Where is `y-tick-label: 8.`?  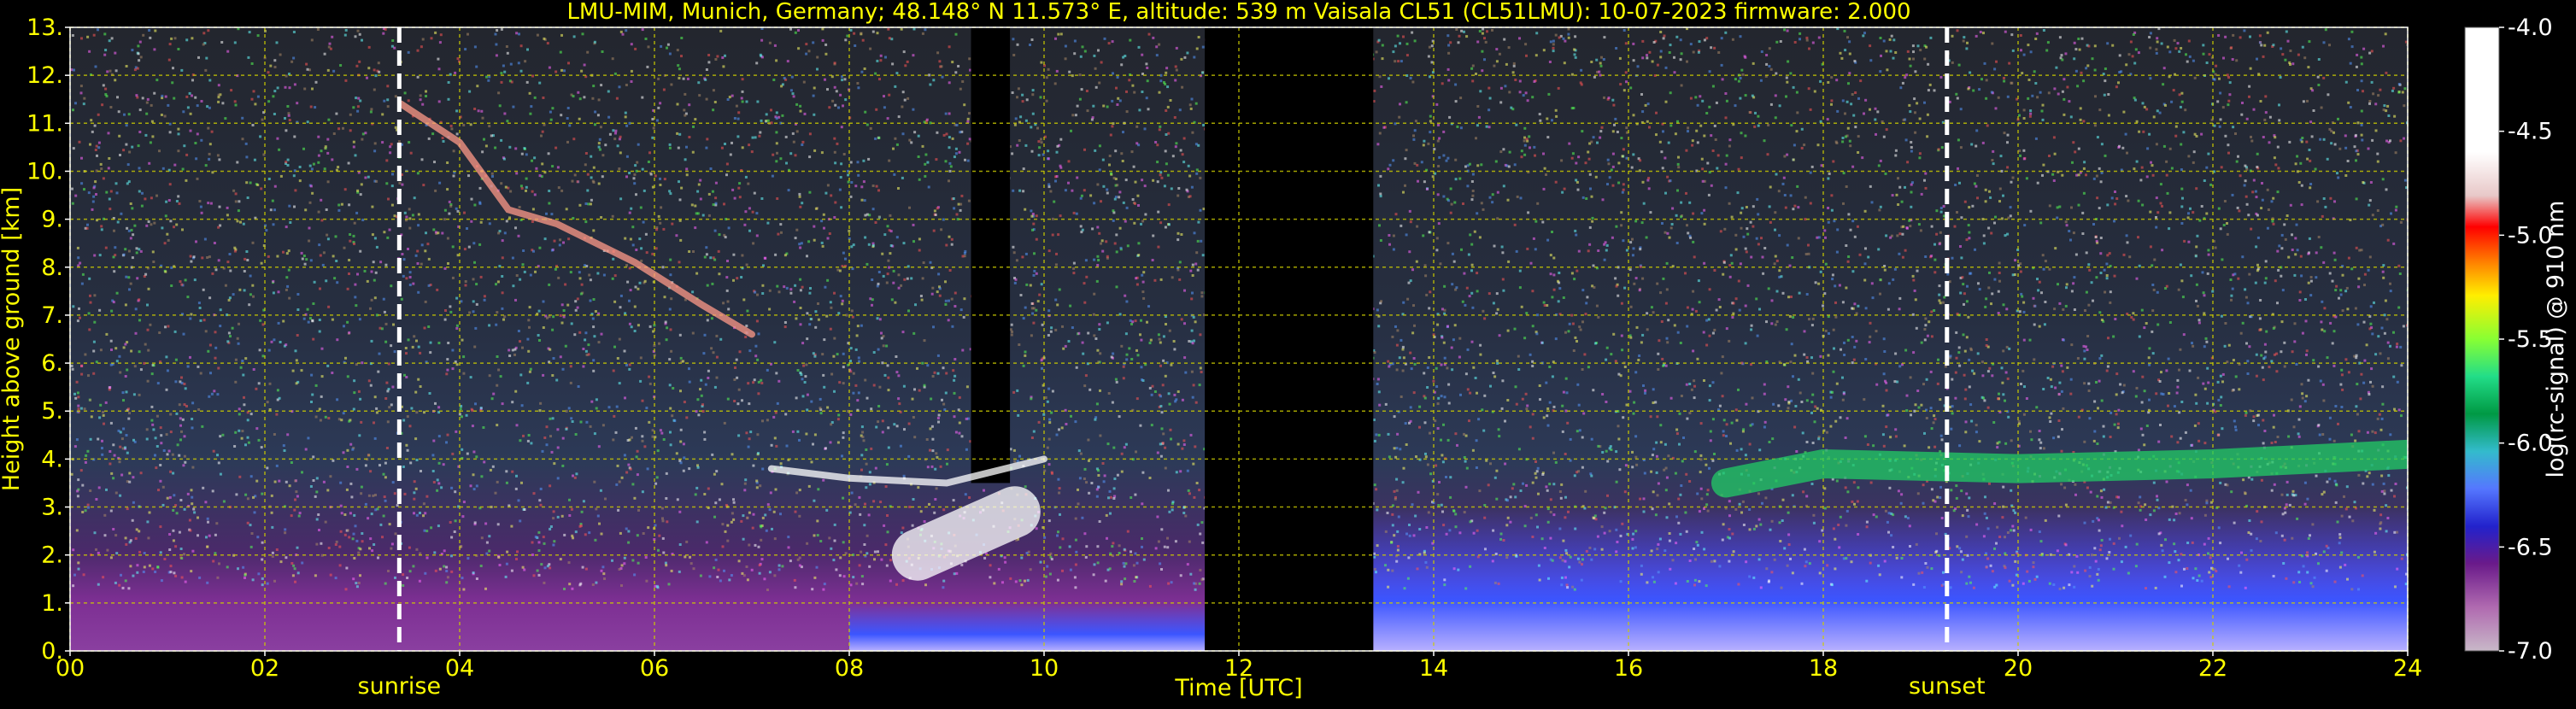 y-tick-label: 8. is located at coordinates (52, 268).